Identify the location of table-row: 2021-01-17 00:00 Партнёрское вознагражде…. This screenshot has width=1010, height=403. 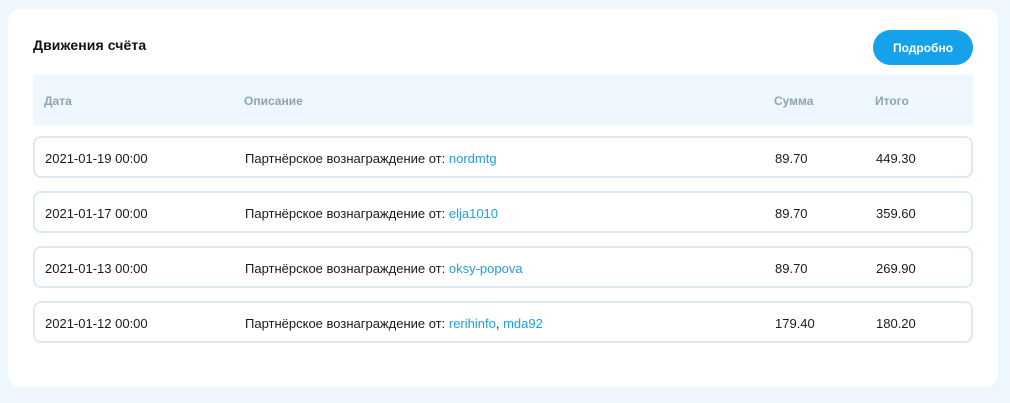
(503, 212).